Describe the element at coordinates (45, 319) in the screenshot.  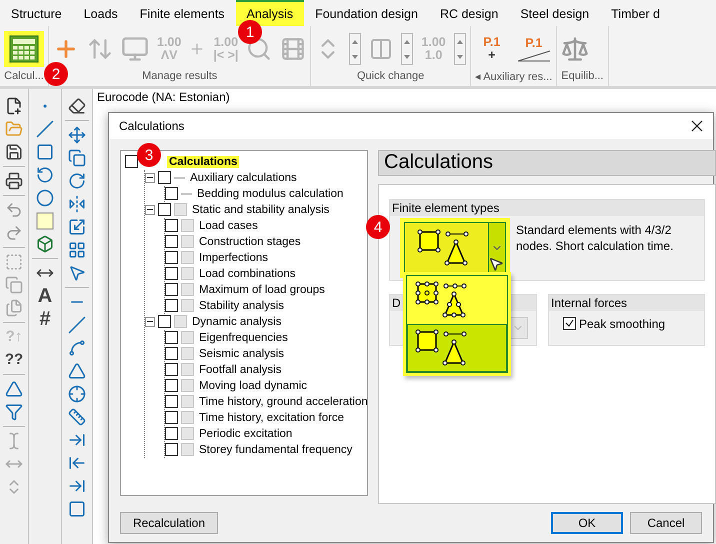
I see `numbering-glyph: #` at that location.